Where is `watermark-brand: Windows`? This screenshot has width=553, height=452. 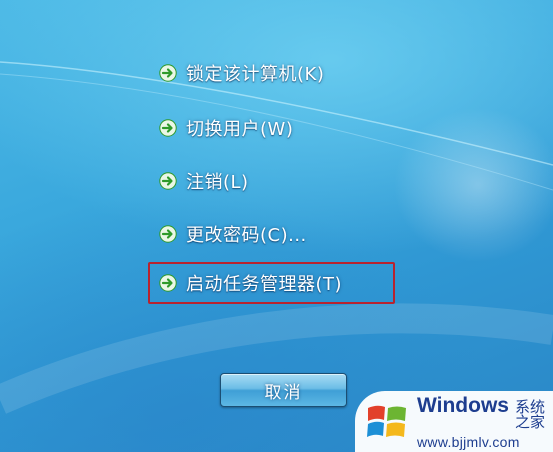
watermark-brand: Windows is located at coordinates (463, 405).